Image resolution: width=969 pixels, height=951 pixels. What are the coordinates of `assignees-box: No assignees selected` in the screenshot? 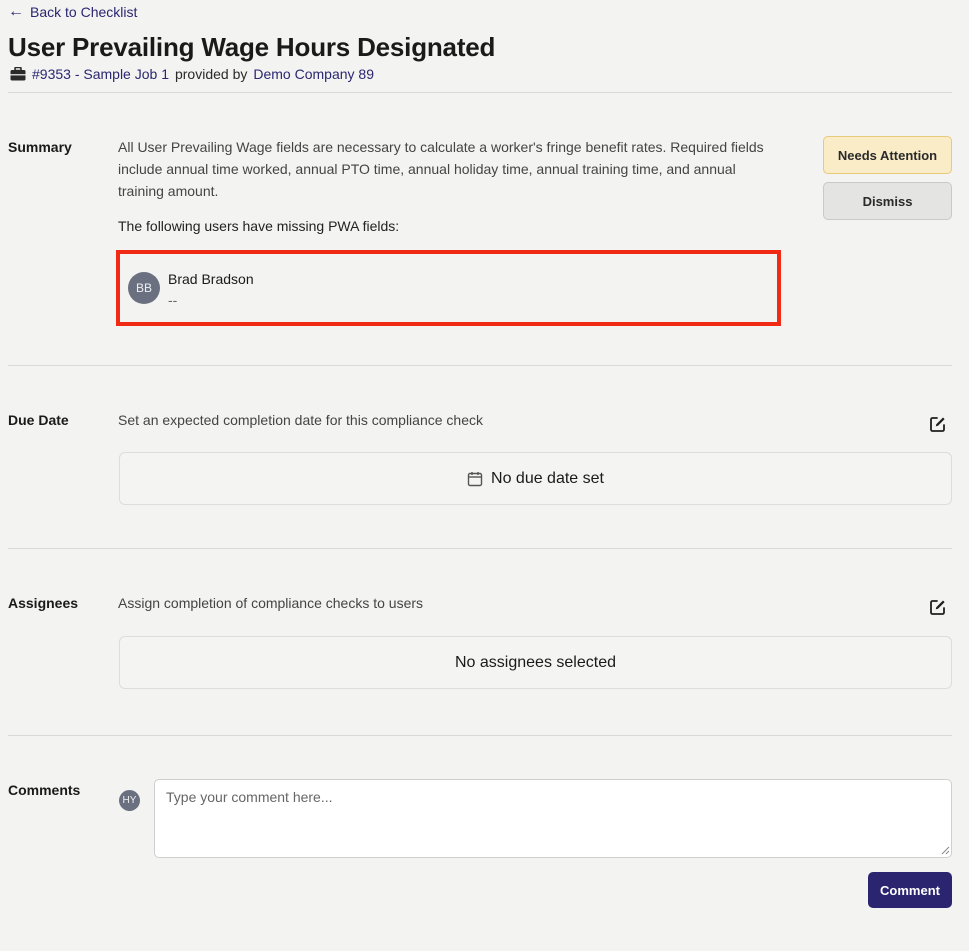 It's located at (535, 662).